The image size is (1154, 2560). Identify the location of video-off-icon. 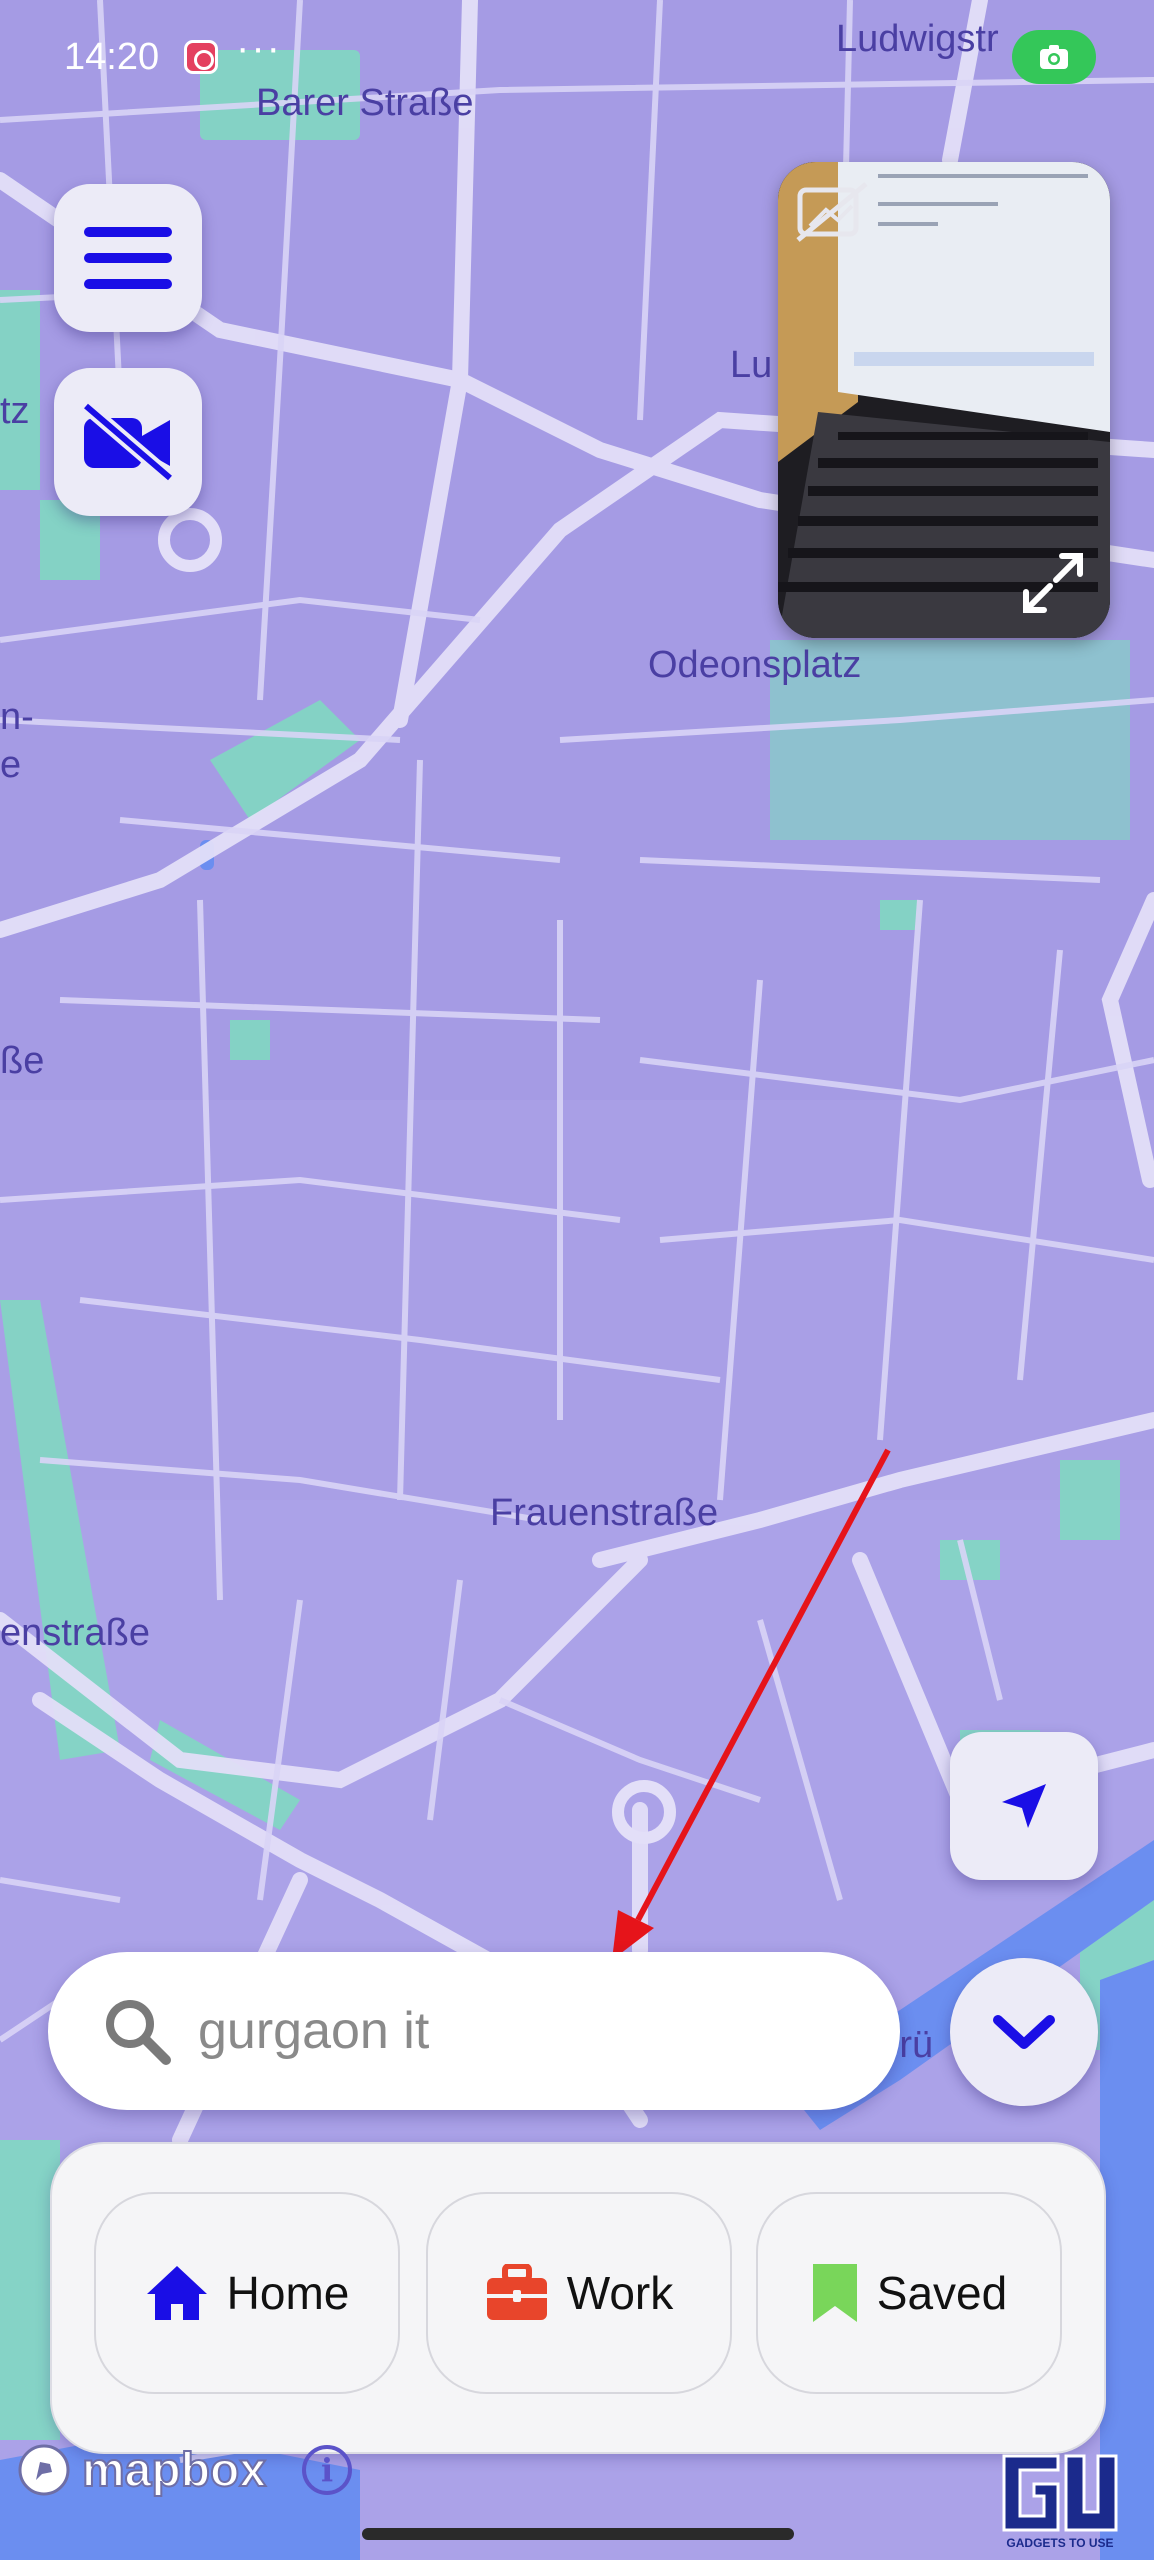
(128, 442).